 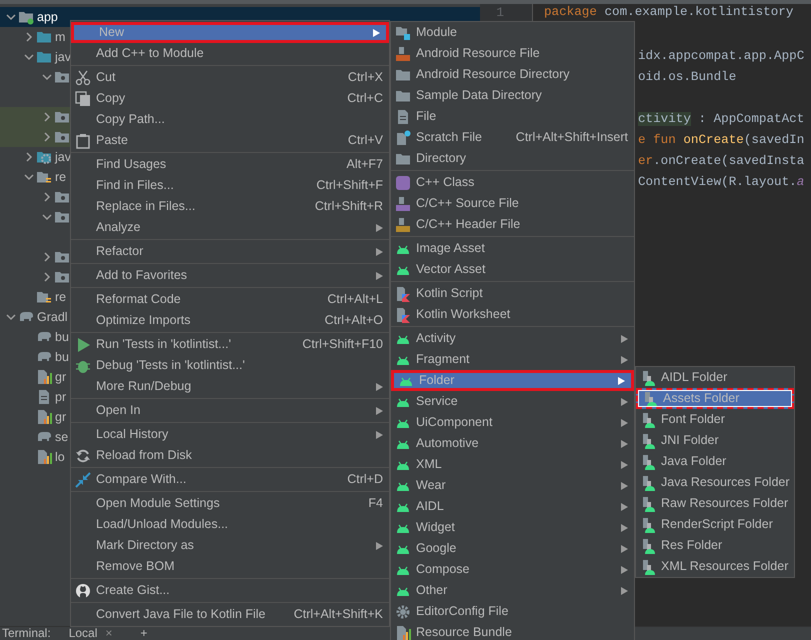 What do you see at coordinates (721, 161) in the screenshot?
I see `code-line: er.onCreate(savedInsta` at bounding box center [721, 161].